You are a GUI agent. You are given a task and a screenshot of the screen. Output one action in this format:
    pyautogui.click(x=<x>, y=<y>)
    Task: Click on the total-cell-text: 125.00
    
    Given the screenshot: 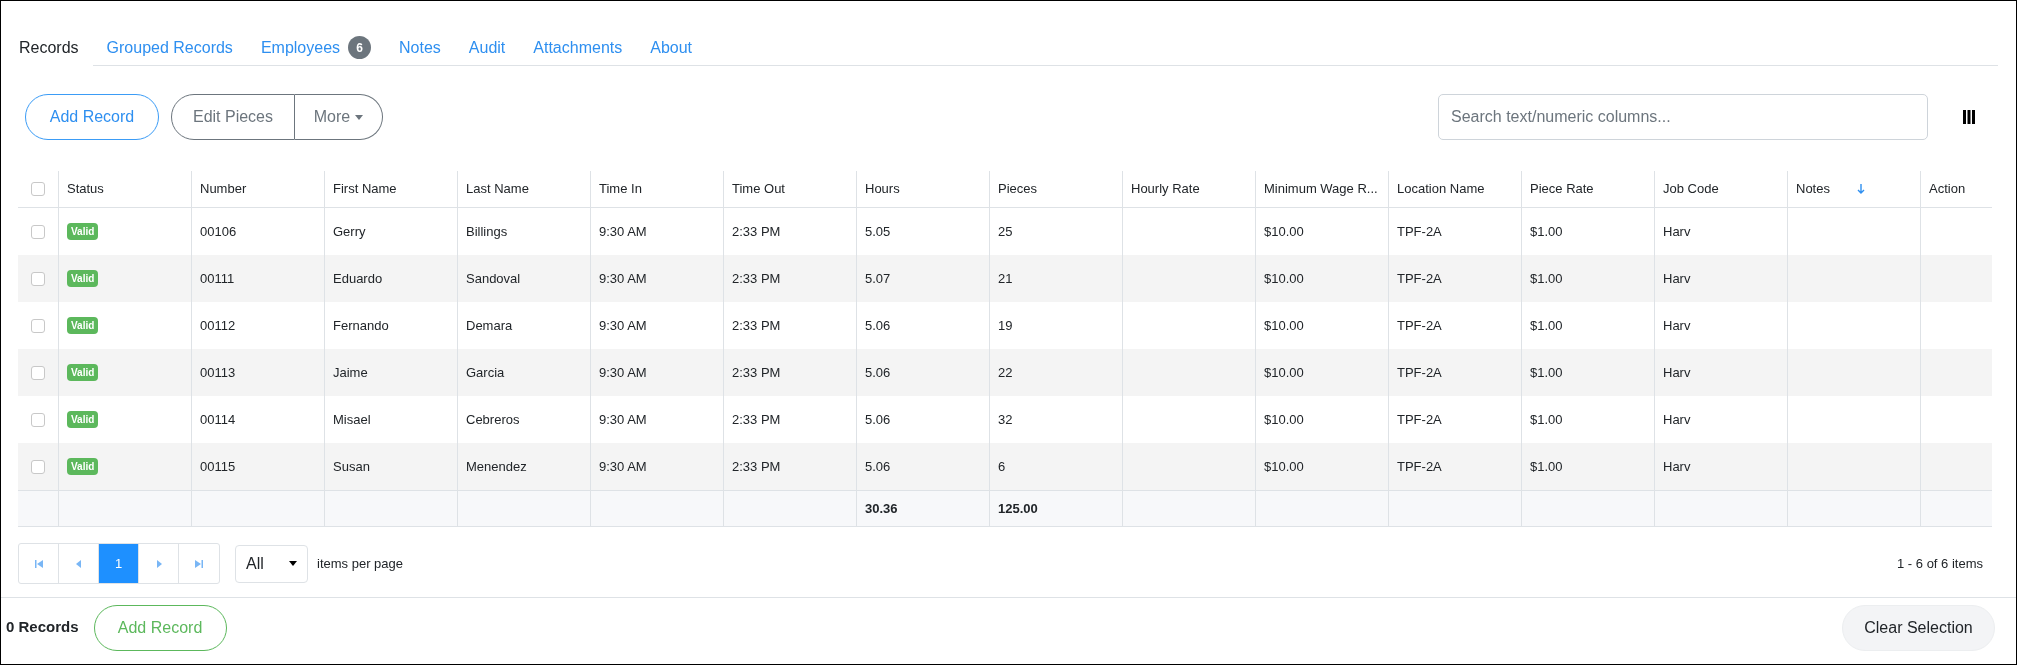 What is the action you would take?
    pyautogui.click(x=1018, y=508)
    